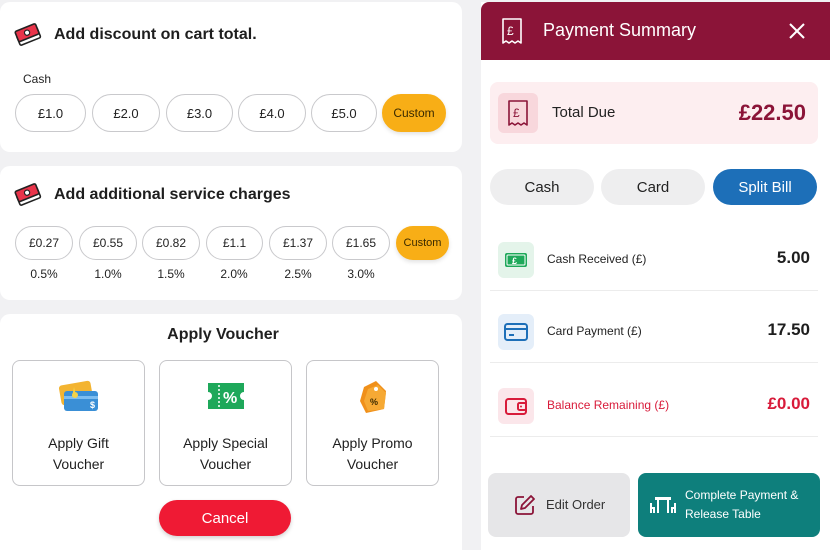  What do you see at coordinates (272, 113) in the screenshot?
I see `discount-option-4: £4.0` at bounding box center [272, 113].